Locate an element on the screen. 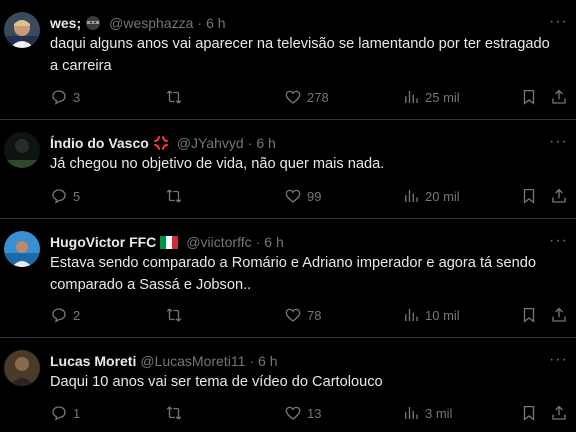  action-bar: 5 99 20 mil is located at coordinates (310, 197).